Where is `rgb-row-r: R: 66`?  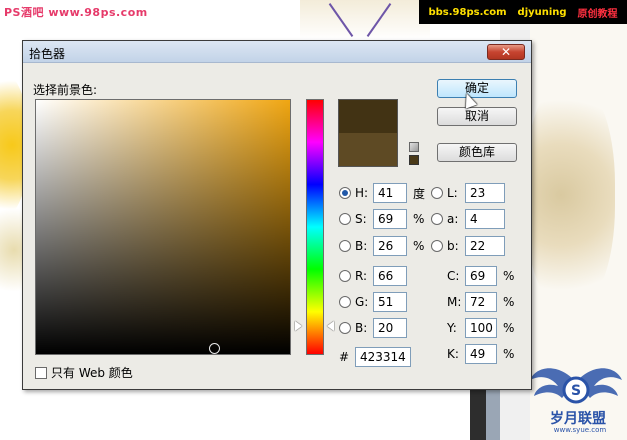
rgb-row-r: R: 66 is located at coordinates (373, 276).